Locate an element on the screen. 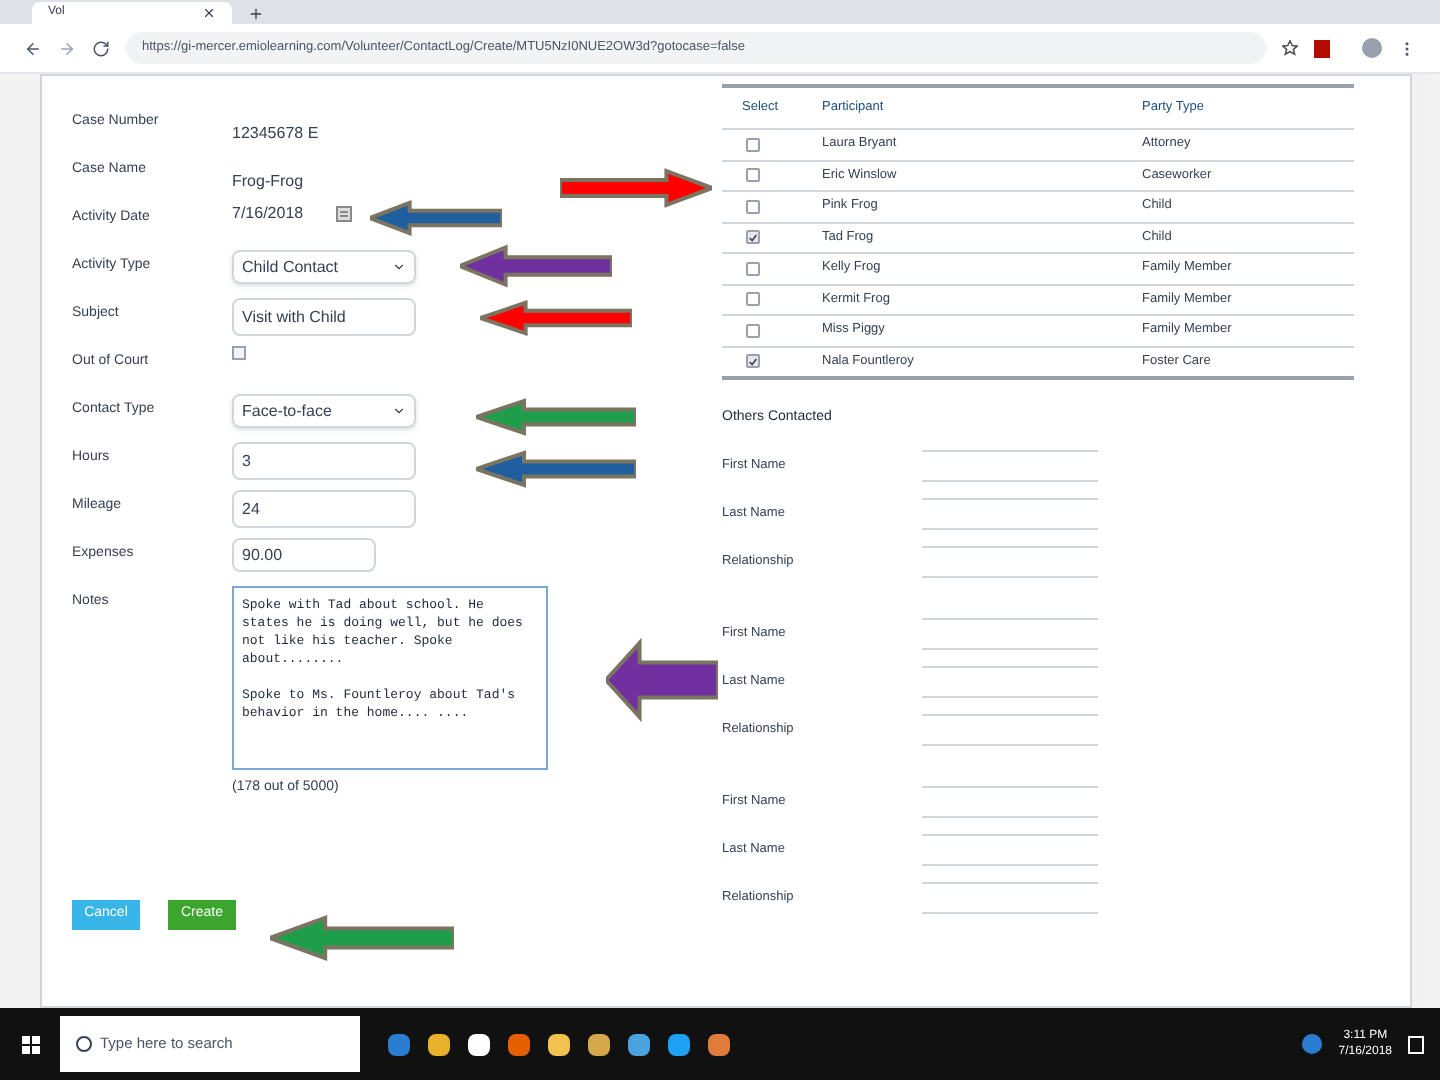 The height and width of the screenshot is (1080, 1440). input-field: 24 is located at coordinates (324, 509).